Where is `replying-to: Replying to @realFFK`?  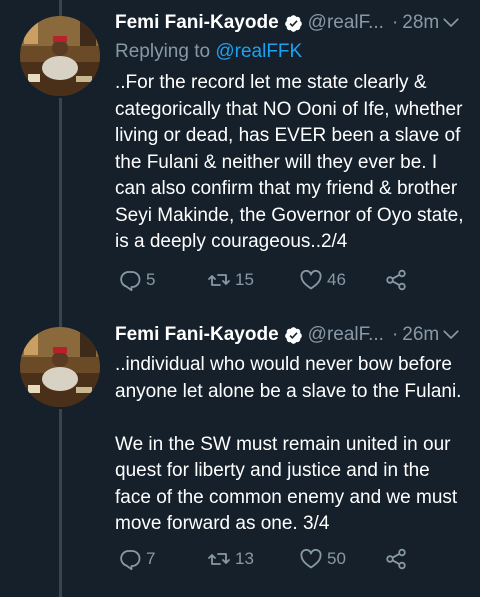 replying-to: Replying to @realFFK is located at coordinates (291, 52).